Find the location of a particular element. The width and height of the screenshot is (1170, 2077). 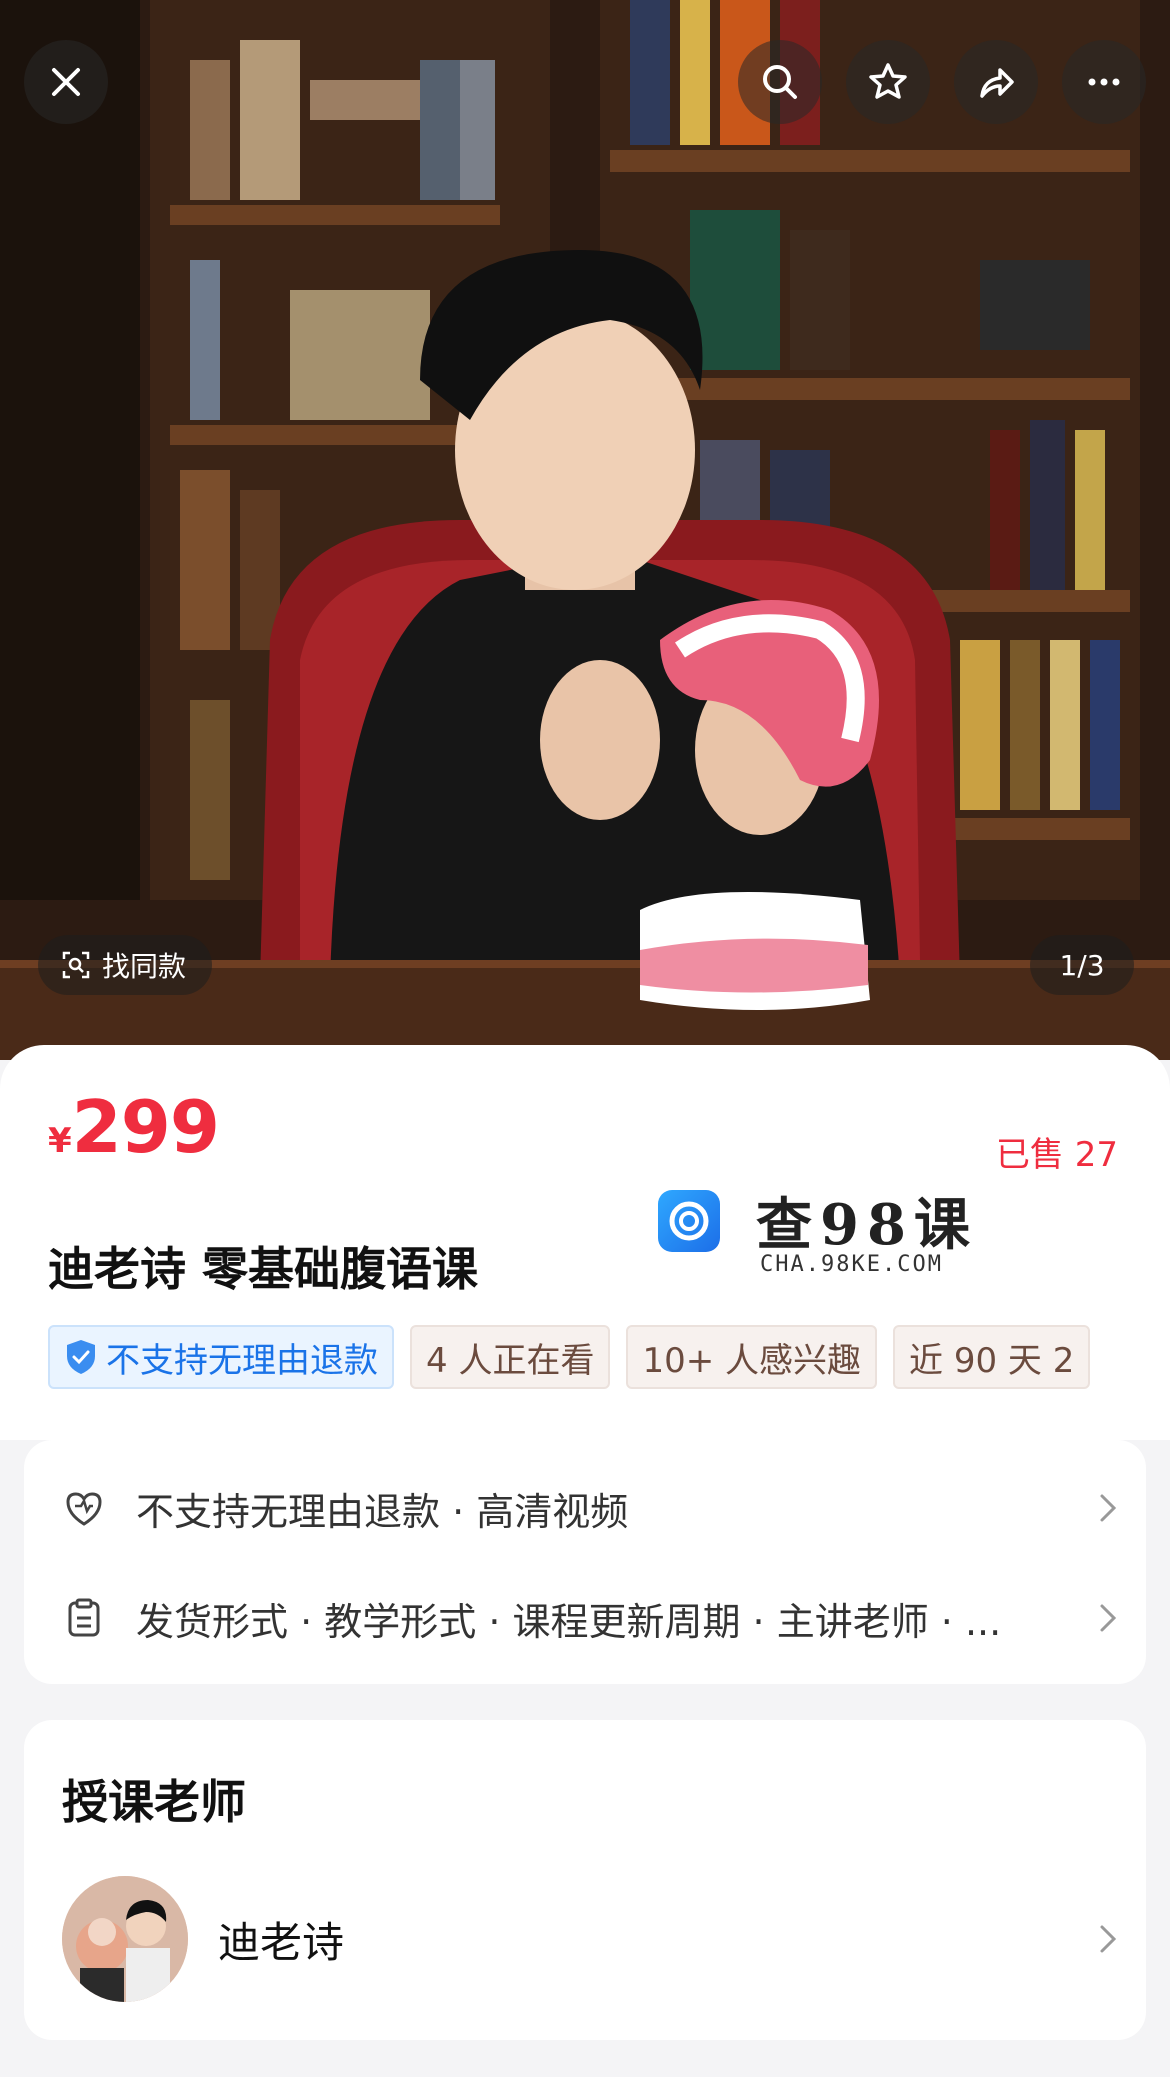

search-icon is located at coordinates (780, 82).